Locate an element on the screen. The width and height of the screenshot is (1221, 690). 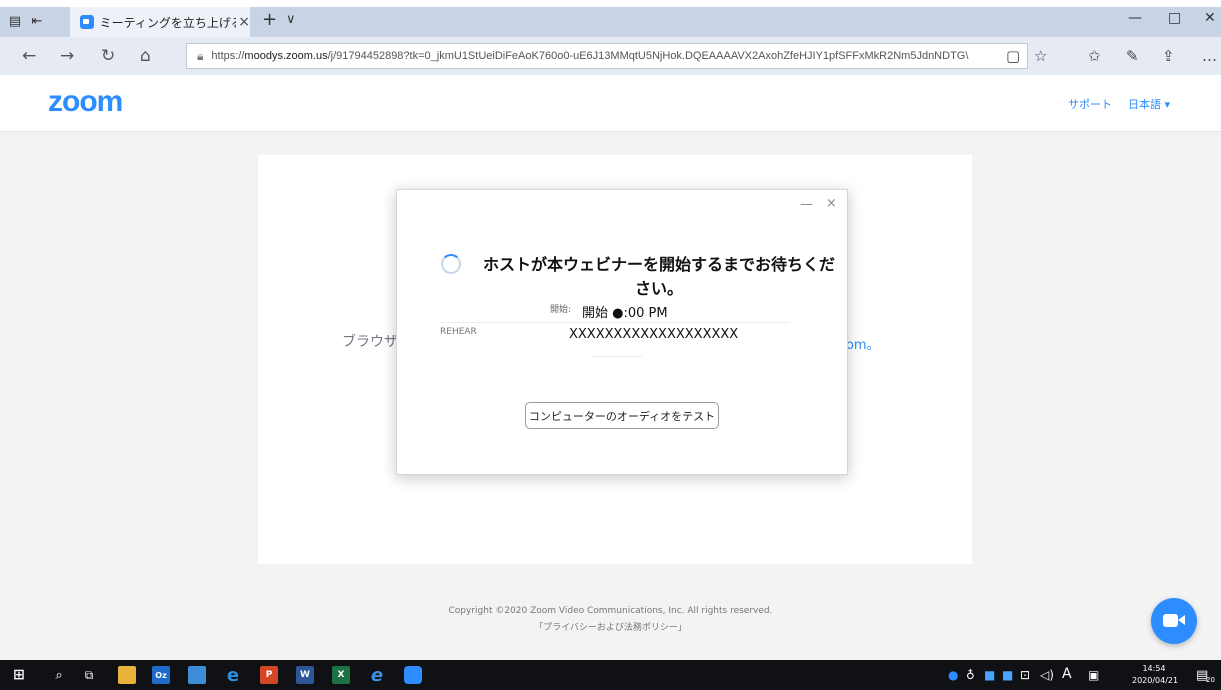
start-time: 開始 ●:00 PM is located at coordinates (625, 313).